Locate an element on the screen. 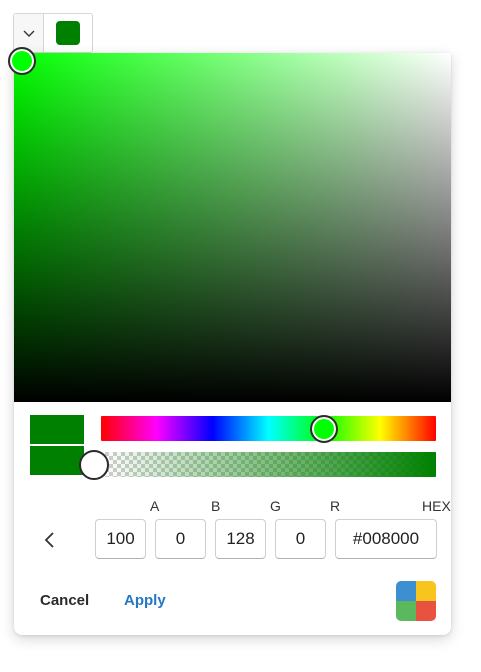  current-color-swatch is located at coordinates (68, 33).